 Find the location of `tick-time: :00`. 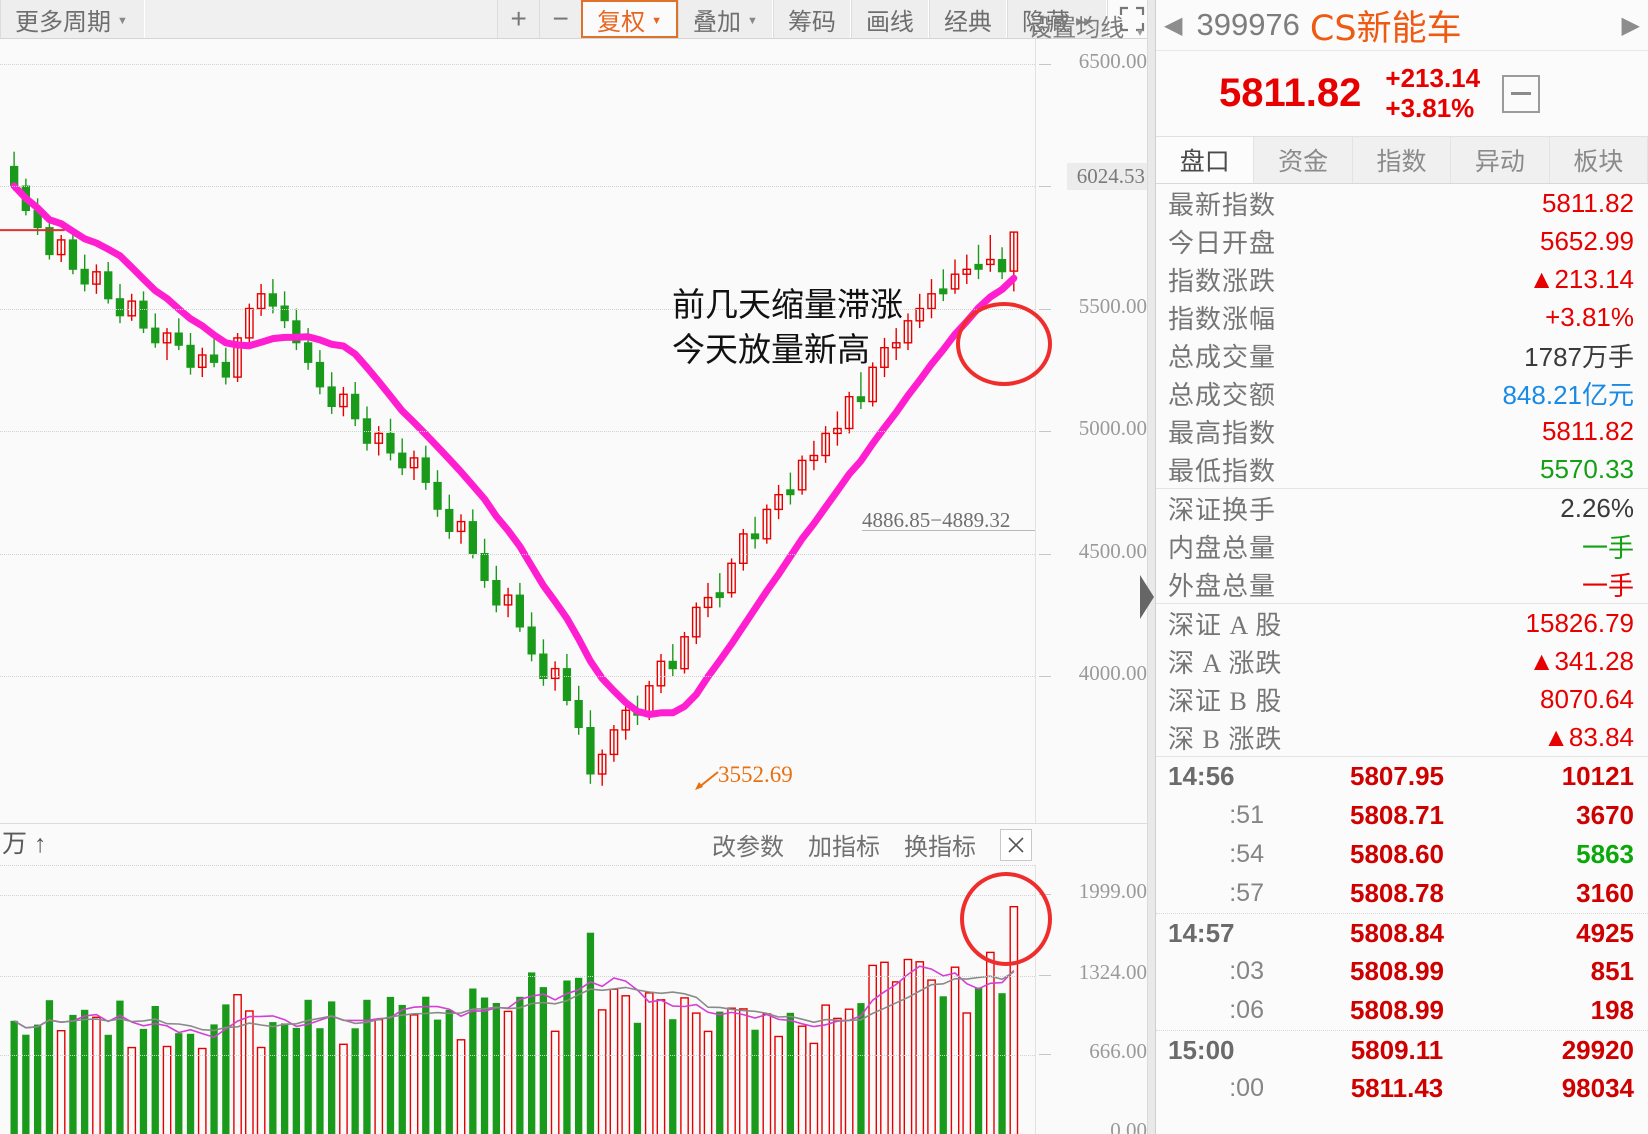

tick-time: :00 is located at coordinates (1246, 1088).